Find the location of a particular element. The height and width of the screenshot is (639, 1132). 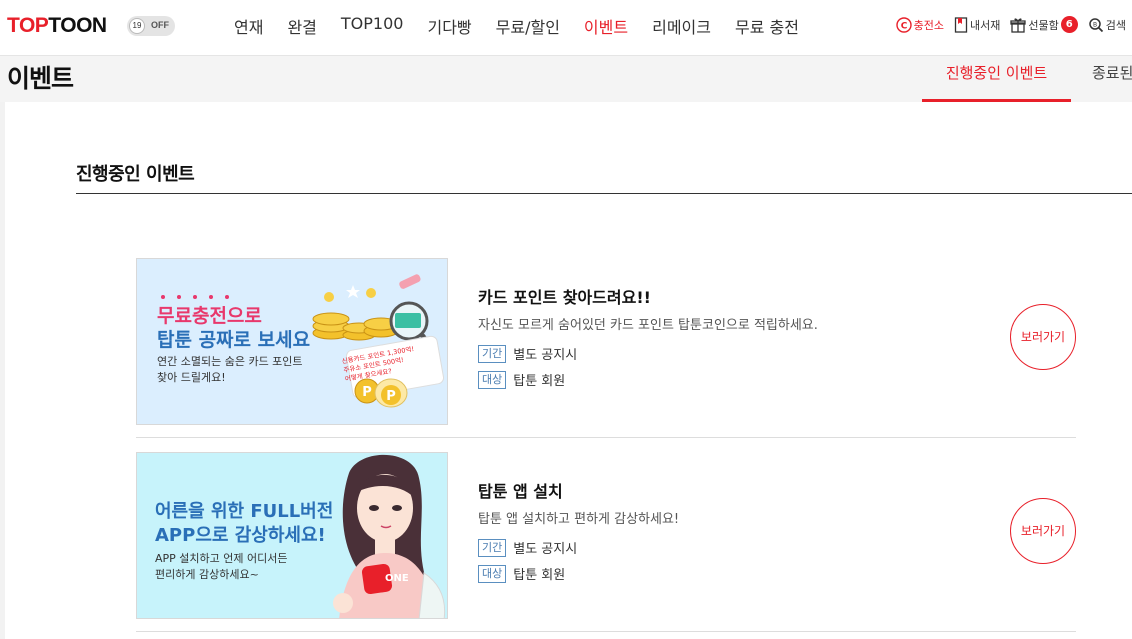

character-illustration is located at coordinates (389, 536).